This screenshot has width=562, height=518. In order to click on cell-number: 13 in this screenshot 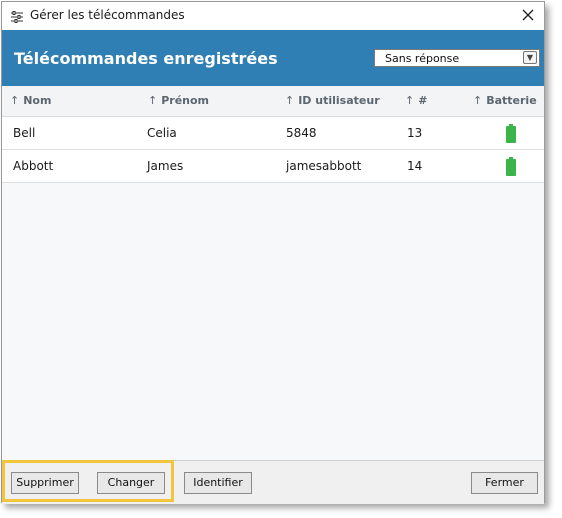, I will do `click(415, 133)`.